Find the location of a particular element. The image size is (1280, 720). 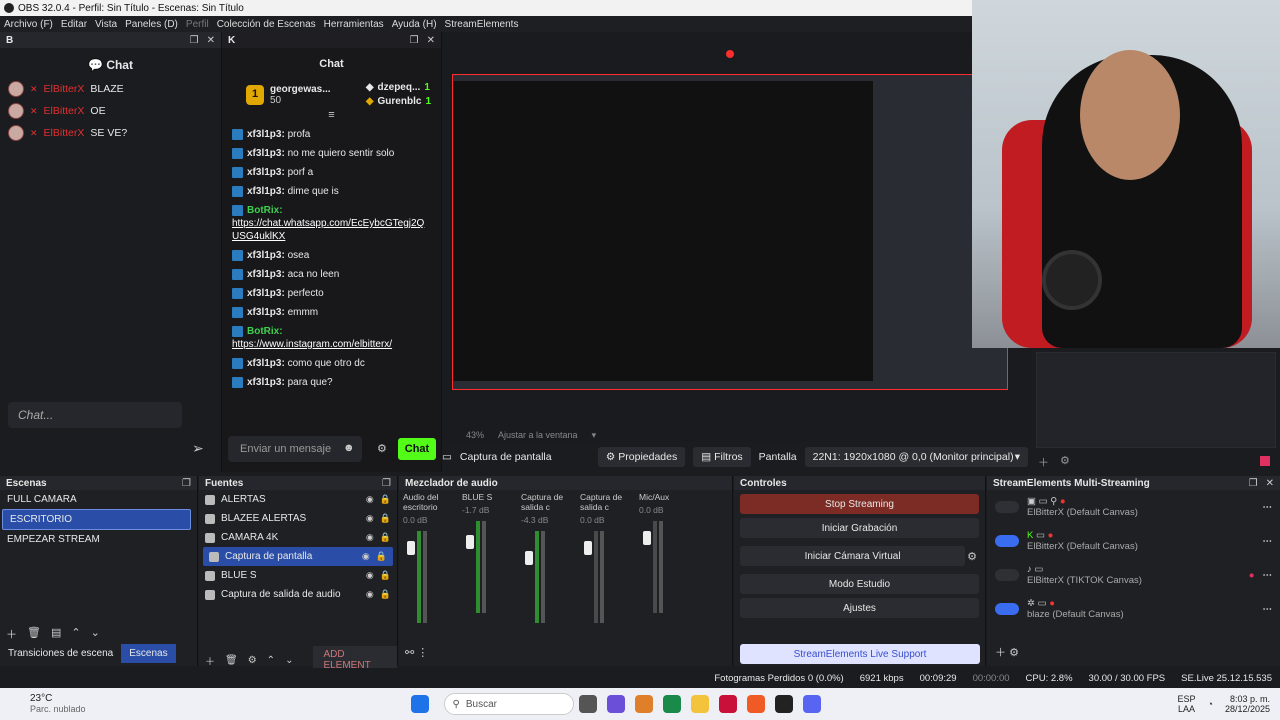

emoji-icon: ☻ is located at coordinates (349, 448).